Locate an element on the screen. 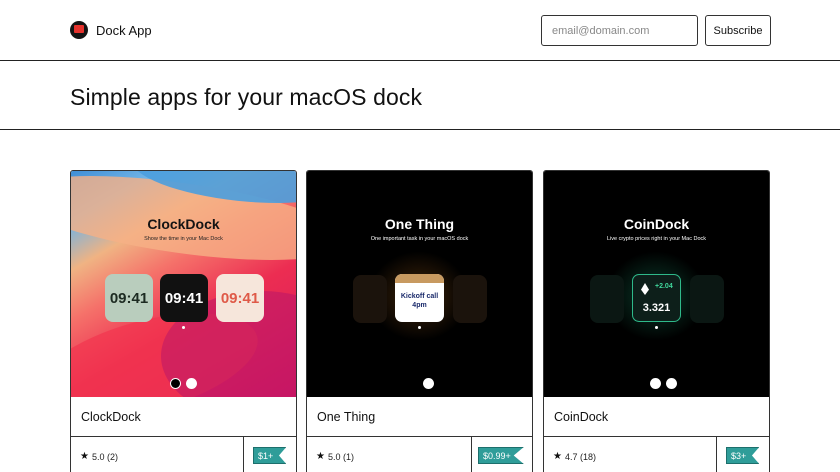 The width and height of the screenshot is (840, 472). app-meta: ★ 5.0 (1) $0.99+ is located at coordinates (419, 454).